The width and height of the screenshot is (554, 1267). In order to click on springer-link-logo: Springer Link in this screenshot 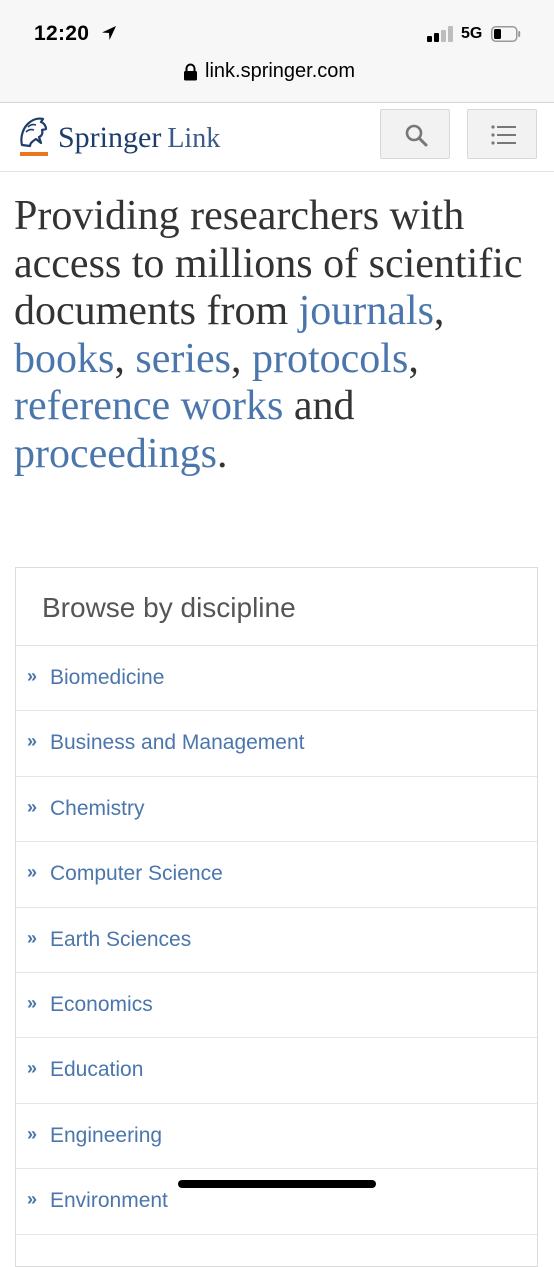, I will do `click(136, 138)`.